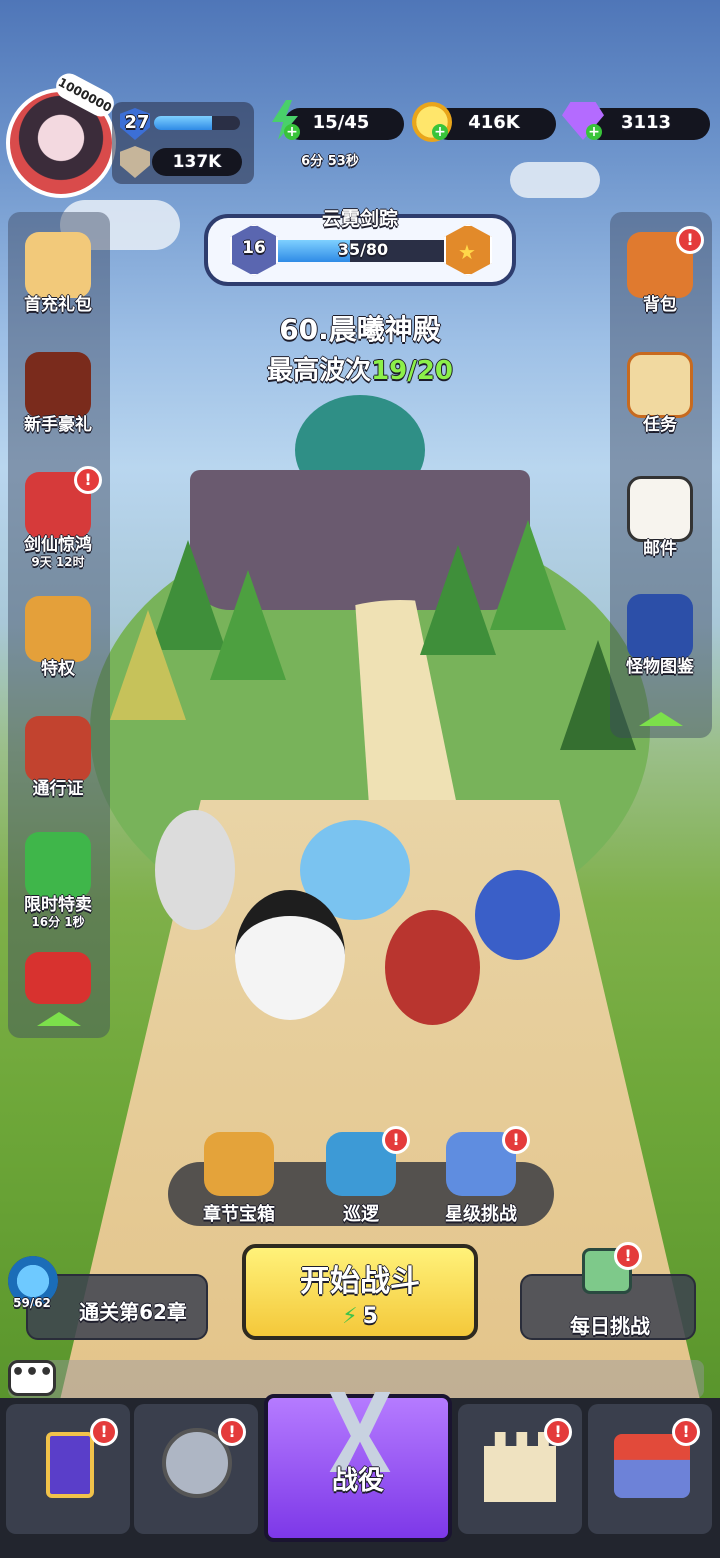  I want to click on right-menu-collapse-arrow, so click(661, 719).